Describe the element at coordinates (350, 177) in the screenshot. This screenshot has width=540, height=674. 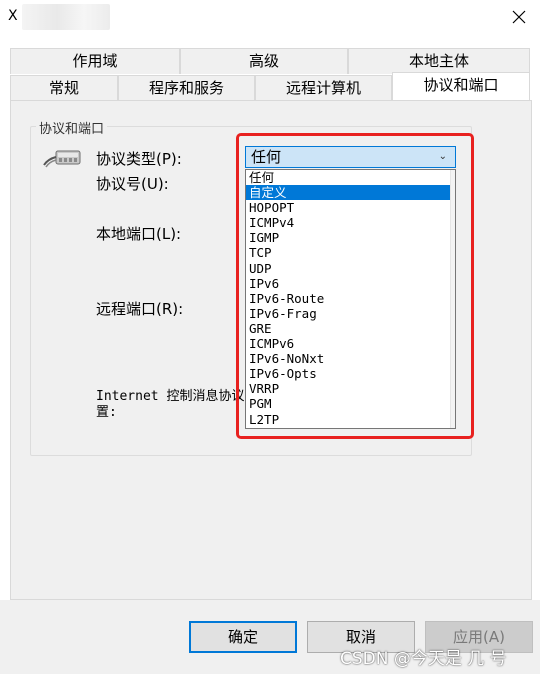
I see `dropdown-option-any: 任何` at that location.